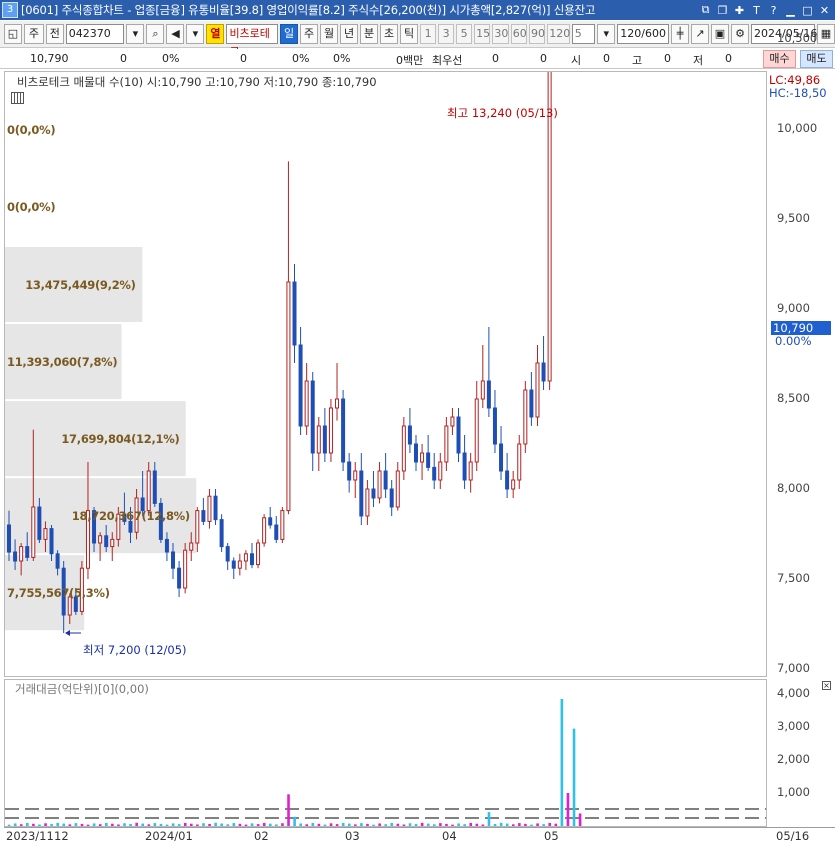 The image size is (835, 849). Describe the element at coordinates (428, 34) in the screenshot. I see `minute-1: 1` at that location.